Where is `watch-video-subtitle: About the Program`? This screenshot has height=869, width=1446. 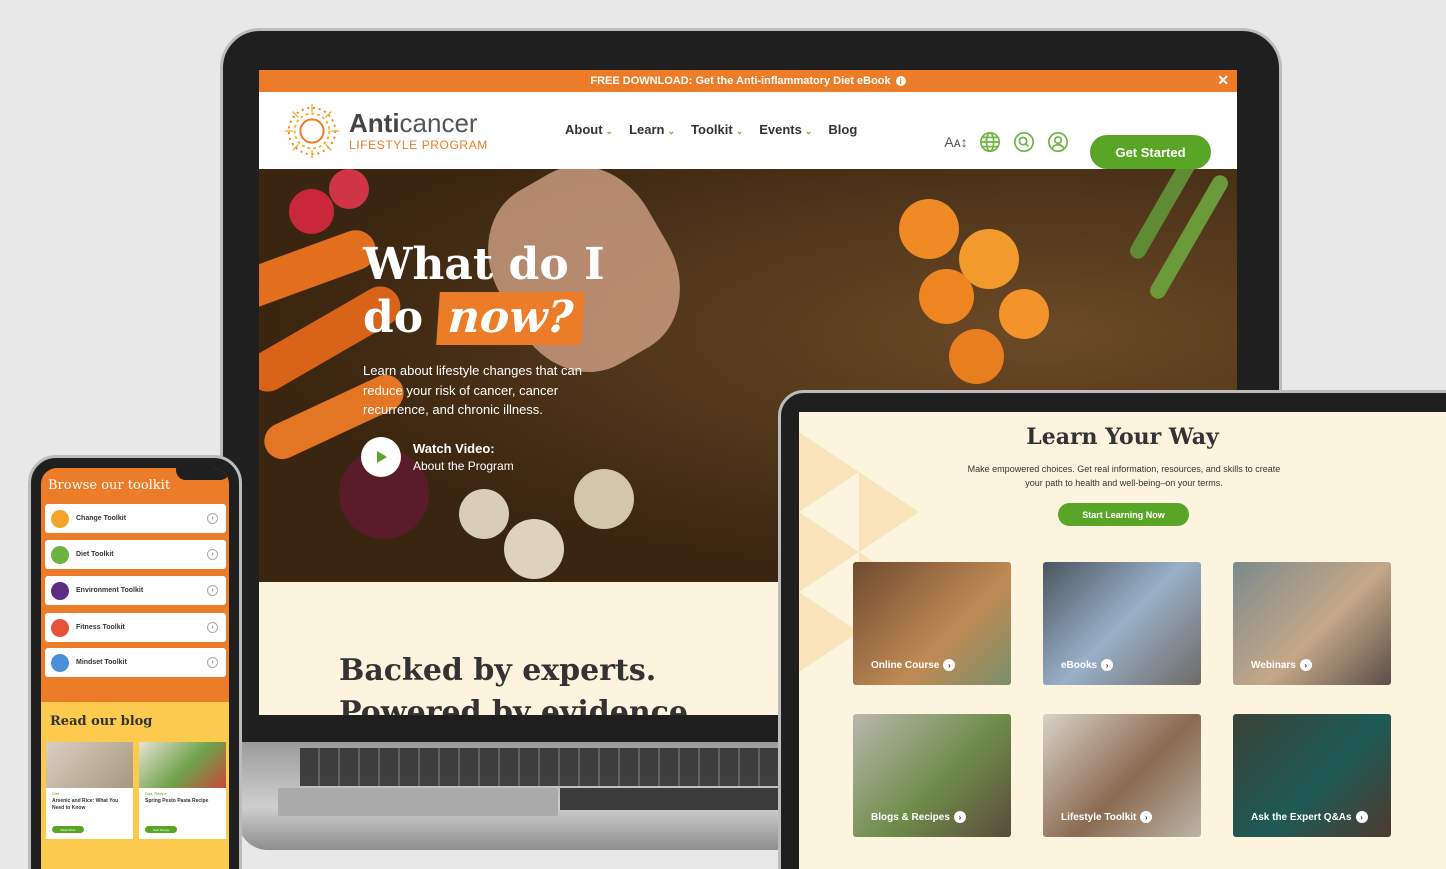
watch-video-subtitle: About the Program is located at coordinates (463, 465).